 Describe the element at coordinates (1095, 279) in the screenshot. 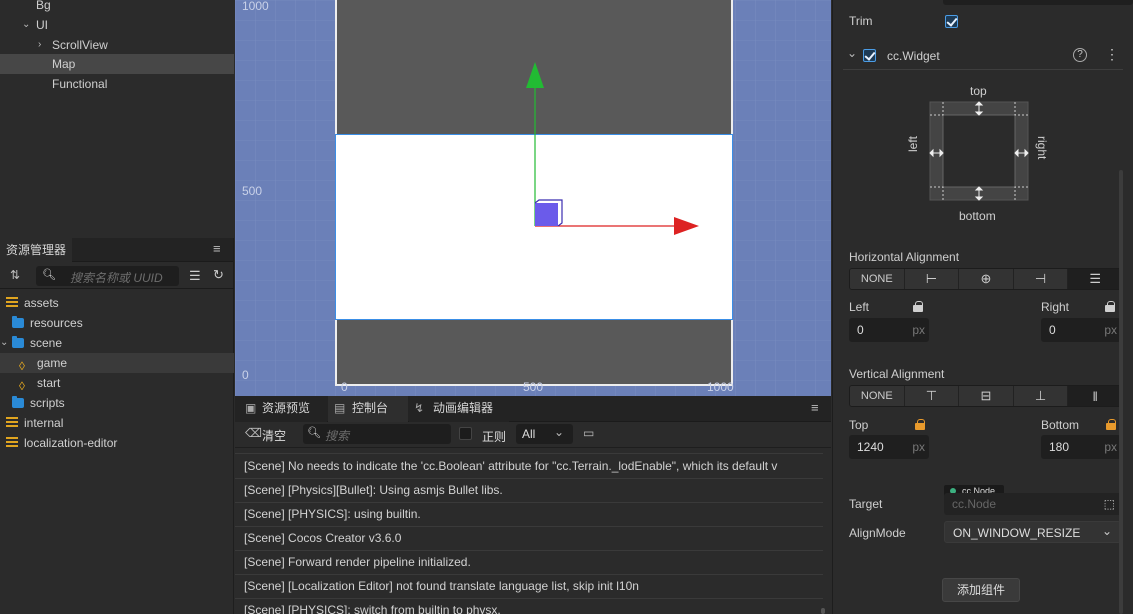

I see `h-align-stretch-button: ☰` at that location.